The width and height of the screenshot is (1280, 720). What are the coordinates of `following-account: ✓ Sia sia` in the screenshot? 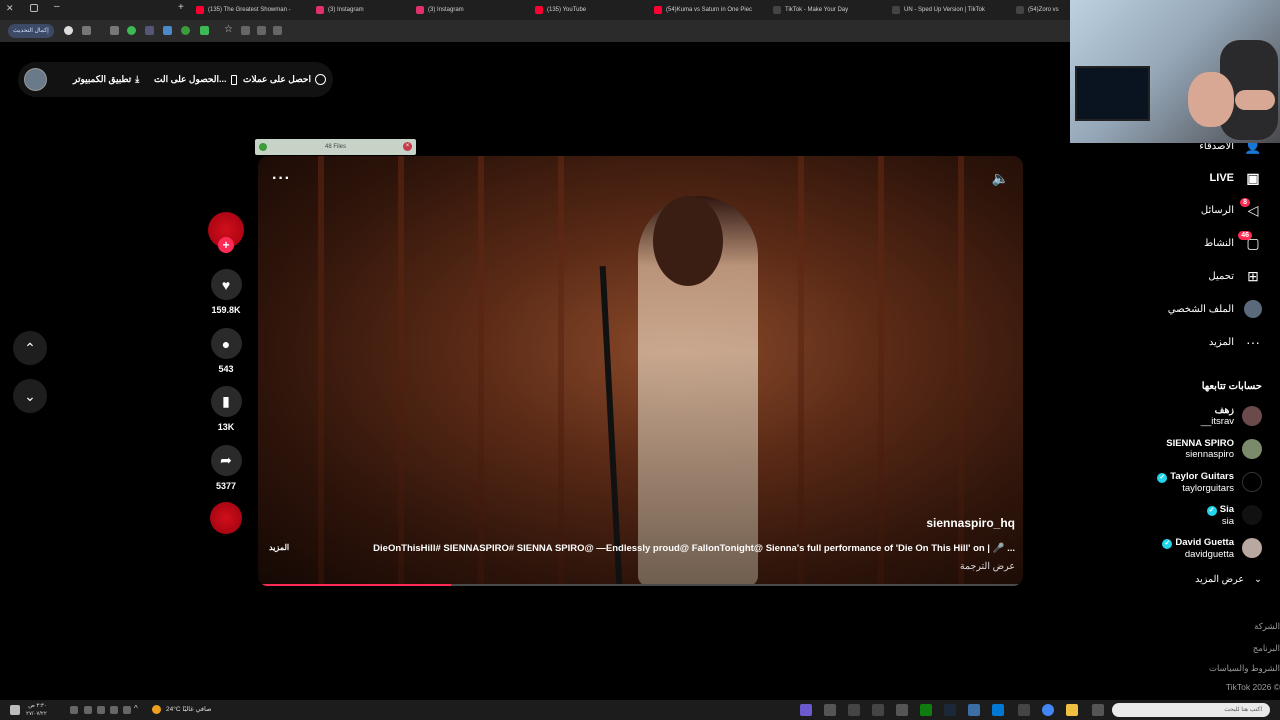 It's located at (1234, 515).